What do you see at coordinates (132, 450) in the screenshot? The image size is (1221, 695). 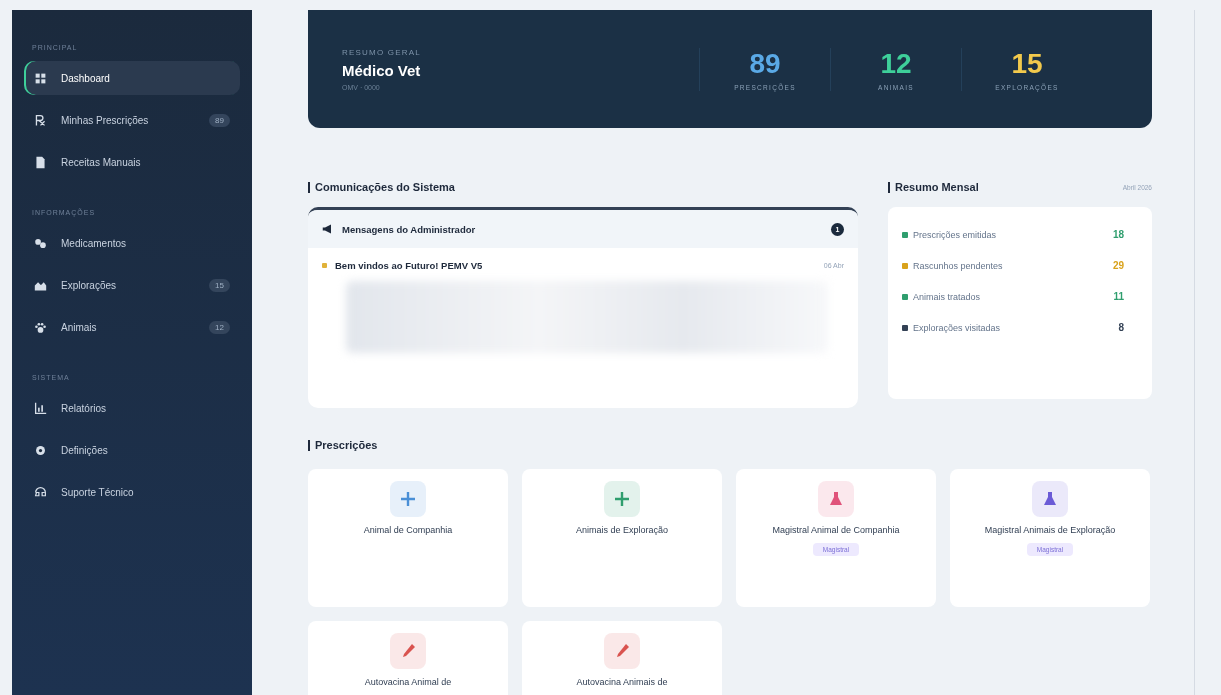 I see `sidebar-item: Definições` at bounding box center [132, 450].